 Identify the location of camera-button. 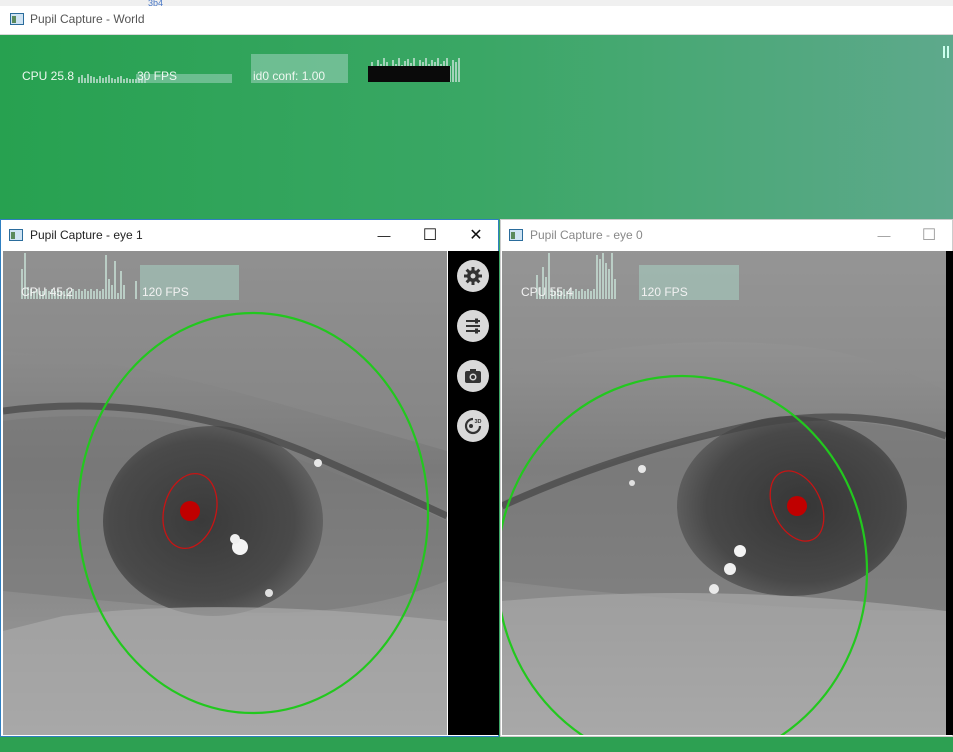
(473, 376).